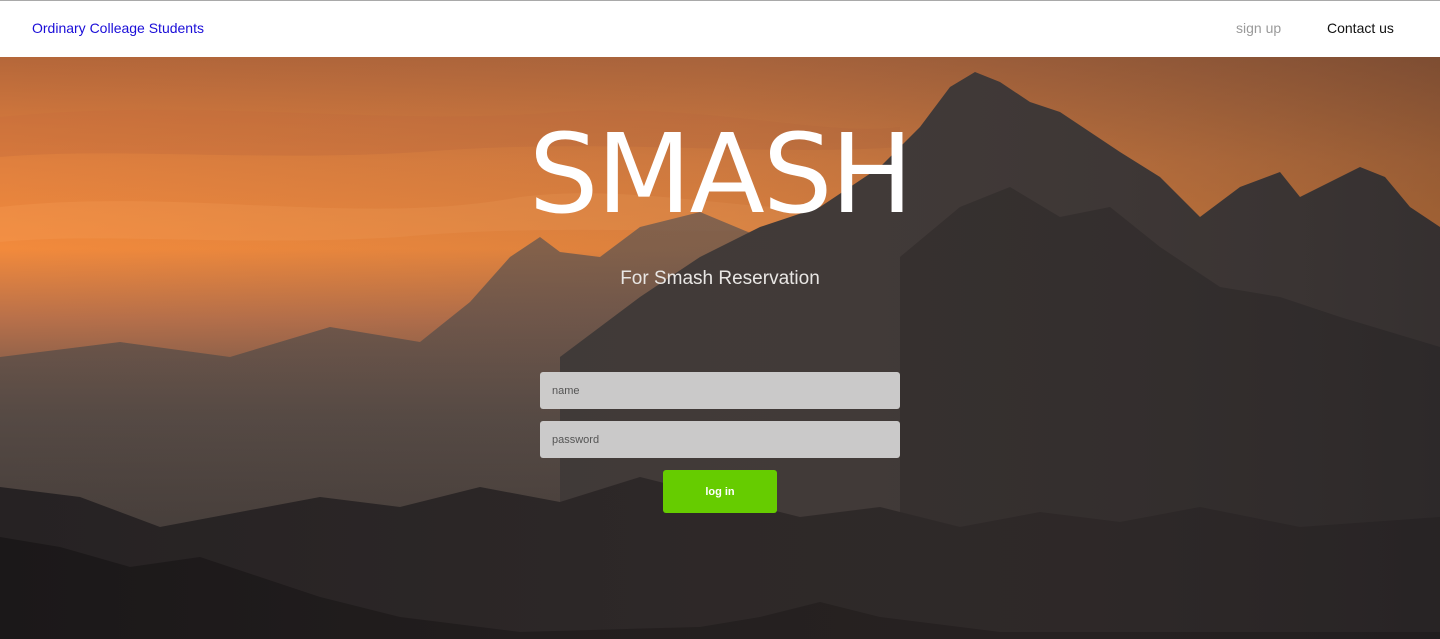 This screenshot has height=639, width=1440. Describe the element at coordinates (721, 174) in the screenshot. I see `hero-title: SMASH` at that location.